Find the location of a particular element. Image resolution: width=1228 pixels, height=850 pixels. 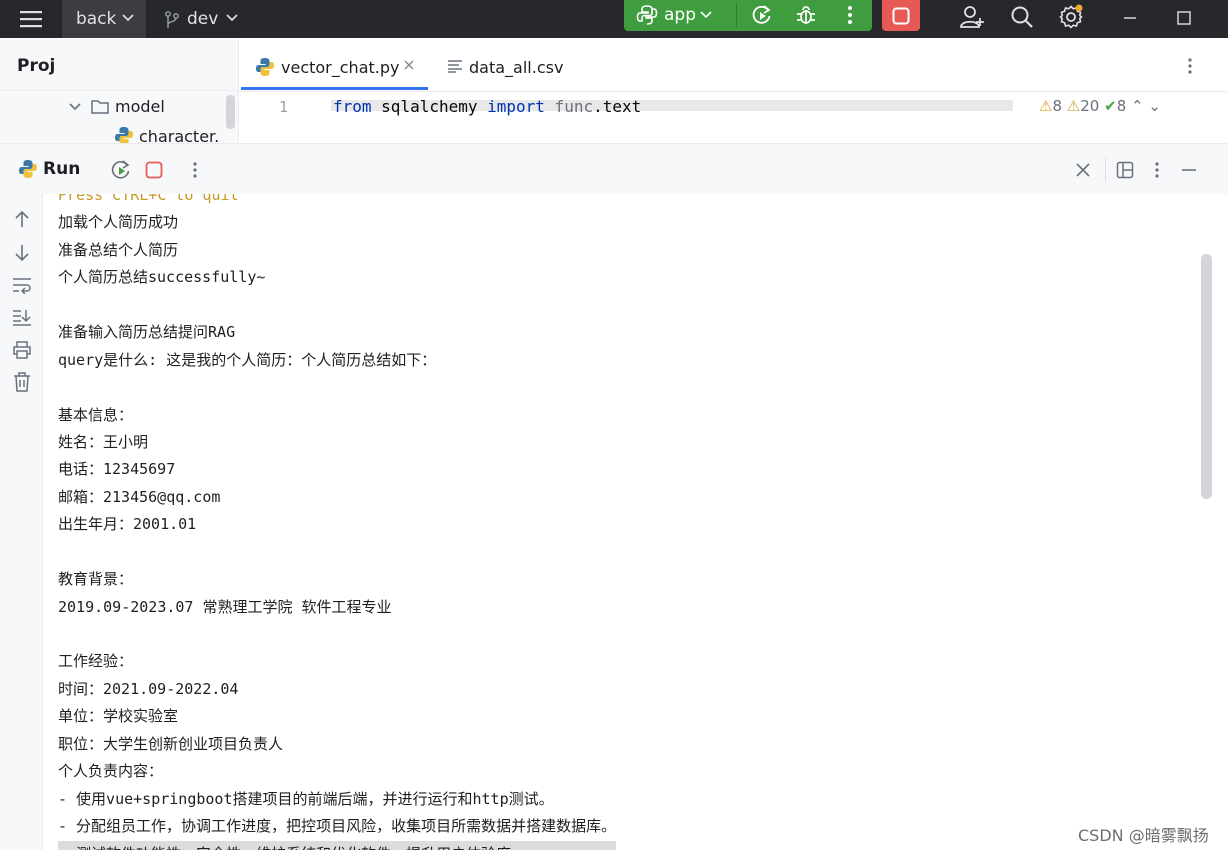

text-file-icon is located at coordinates (455, 66).